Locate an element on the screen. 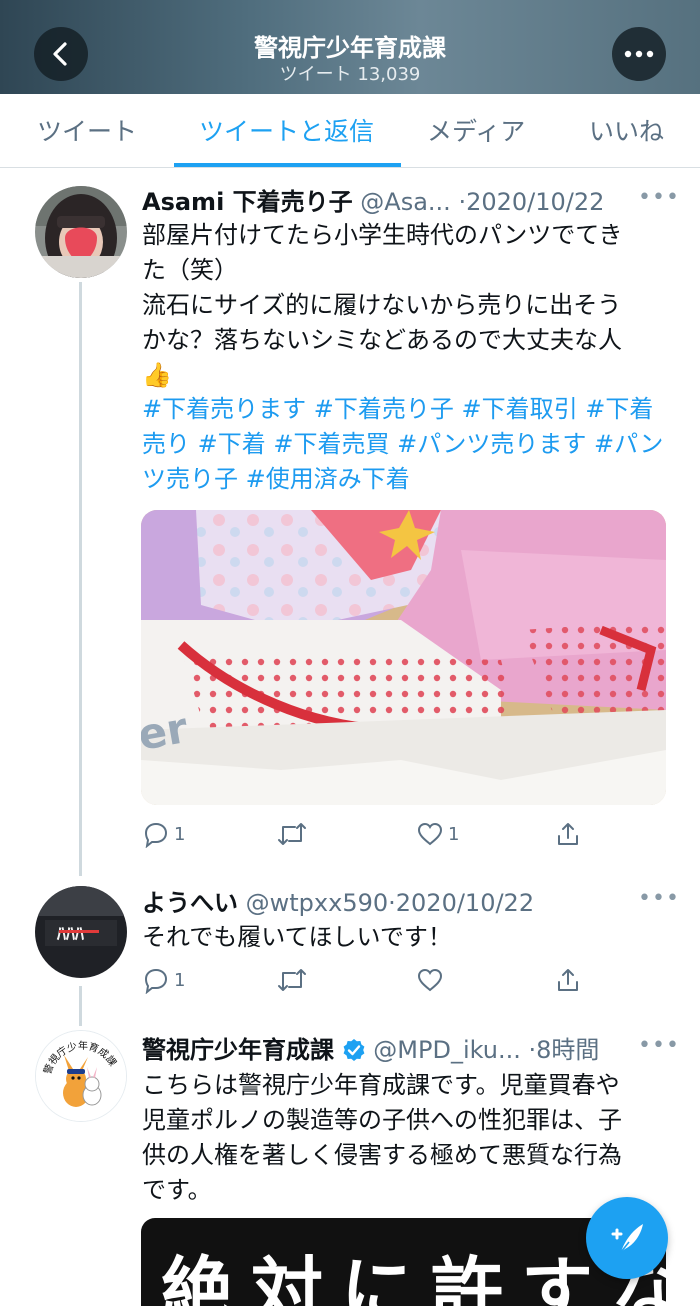 The height and width of the screenshot is (1306, 700). svg-text: er is located at coordinates (166, 731).